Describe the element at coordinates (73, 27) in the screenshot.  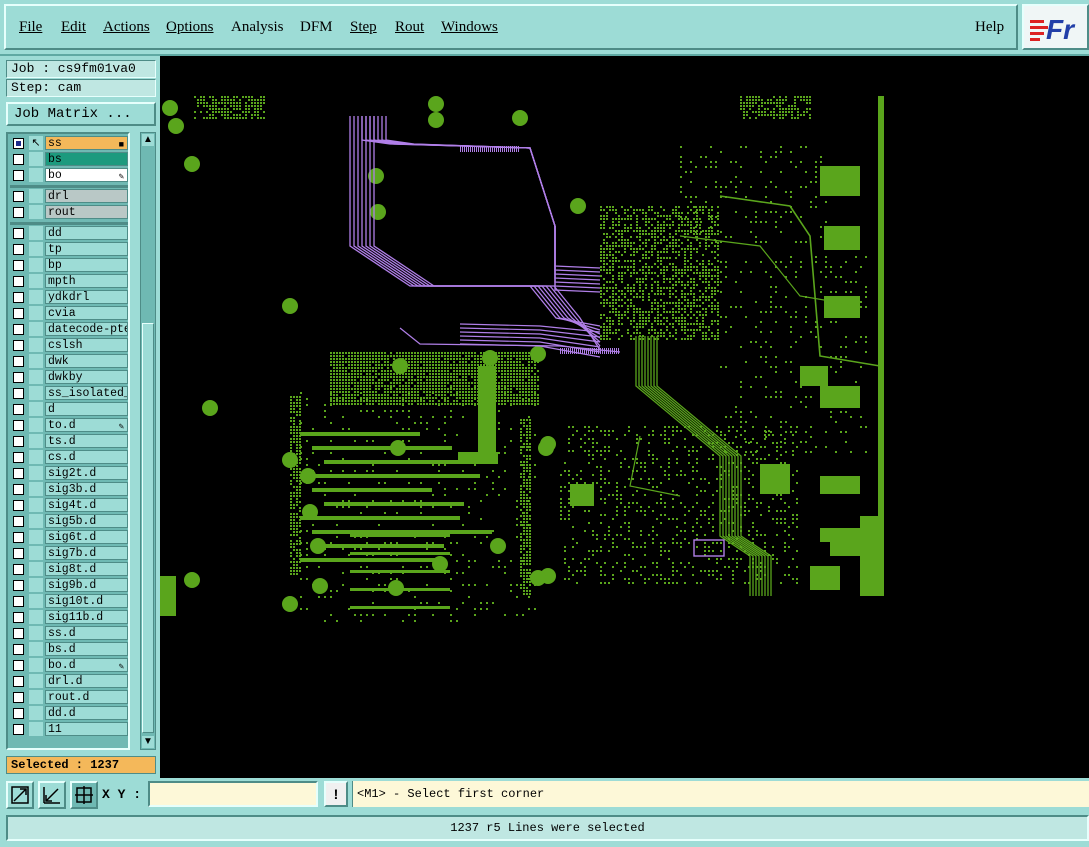
I see `menu-edit: Edit` at that location.